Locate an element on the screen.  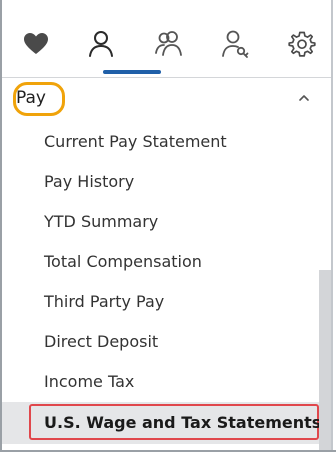
settings-button is located at coordinates (302, 44).